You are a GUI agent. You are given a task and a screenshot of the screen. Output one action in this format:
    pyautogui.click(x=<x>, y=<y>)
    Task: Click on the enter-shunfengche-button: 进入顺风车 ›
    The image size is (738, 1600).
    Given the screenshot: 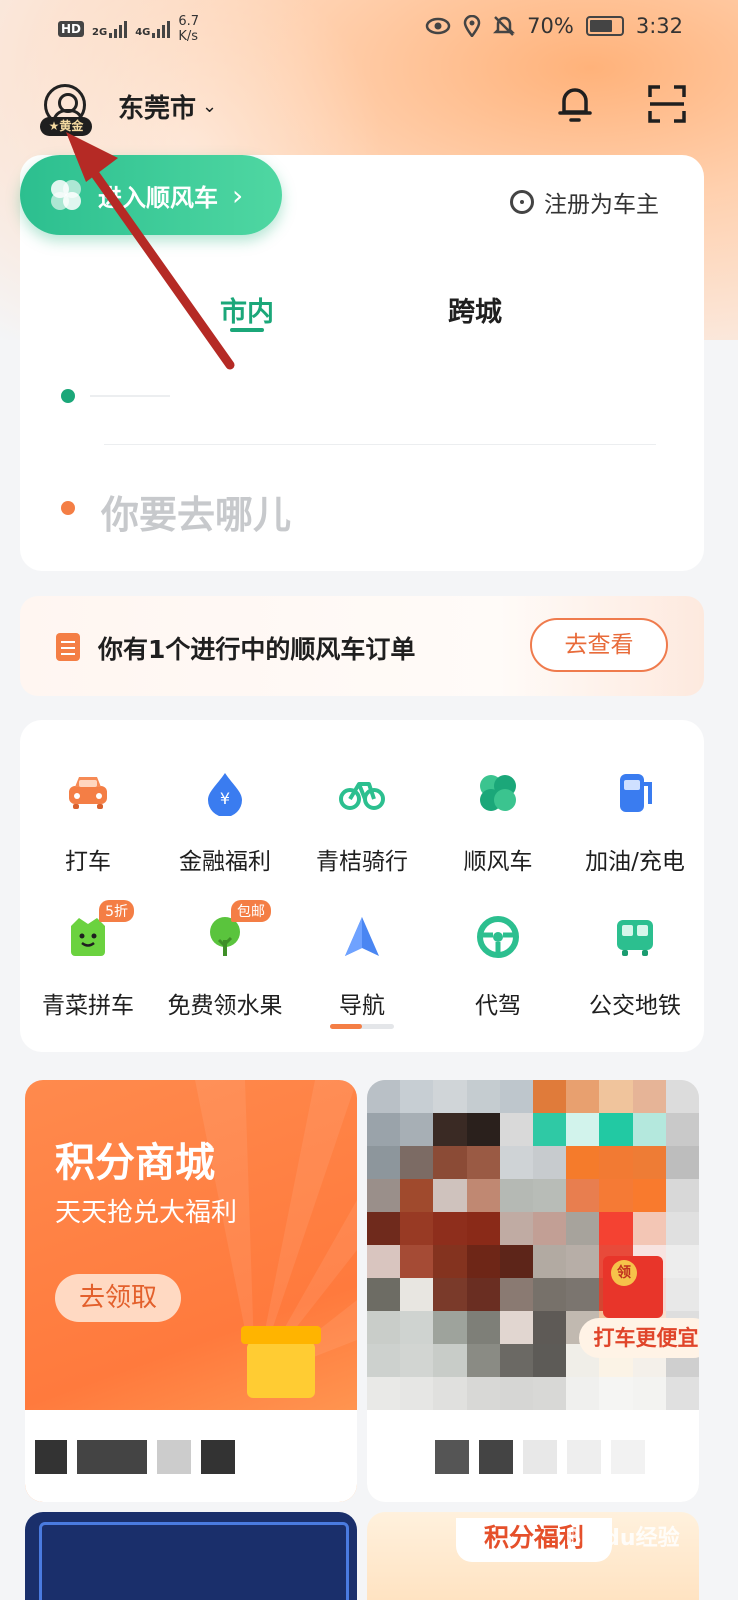 What is the action you would take?
    pyautogui.click(x=151, y=195)
    